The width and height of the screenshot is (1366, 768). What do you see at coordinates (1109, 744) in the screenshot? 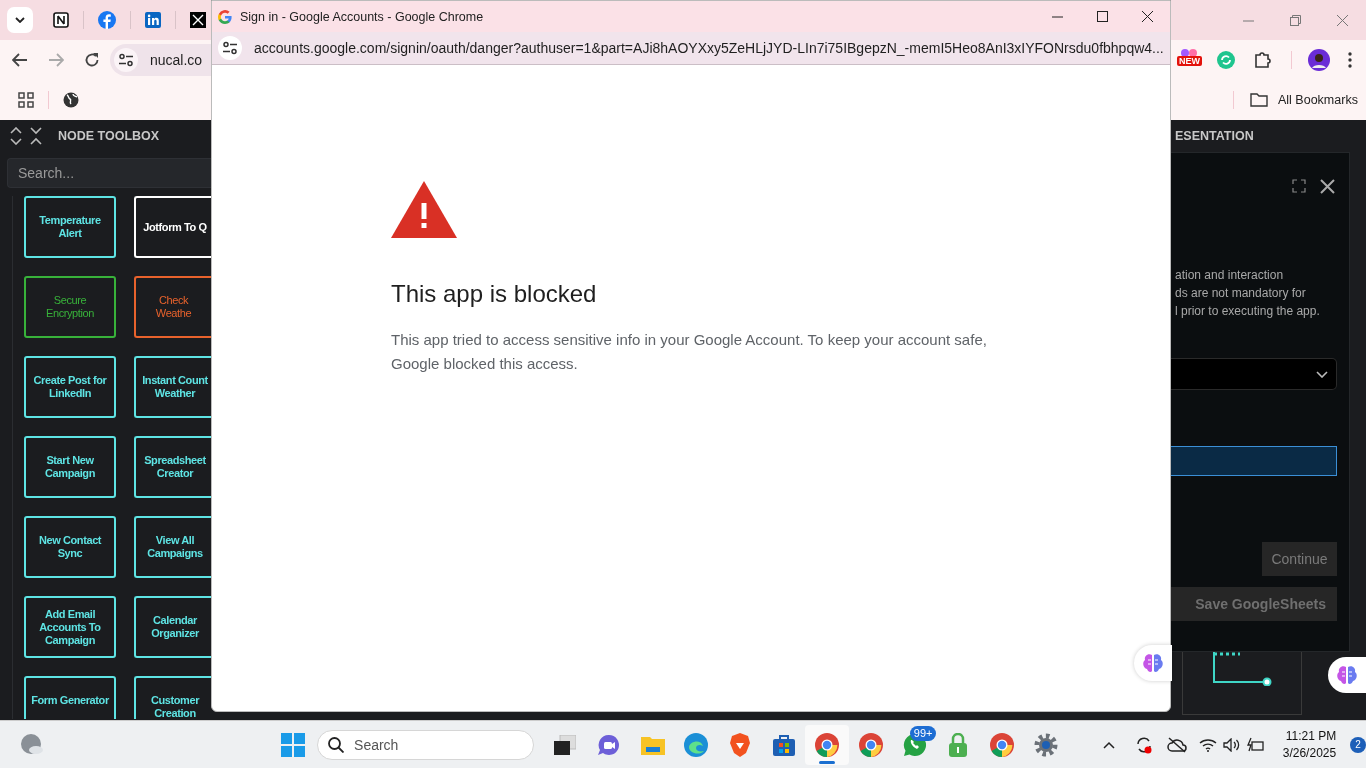
I see `chevron-up-icon` at bounding box center [1109, 744].